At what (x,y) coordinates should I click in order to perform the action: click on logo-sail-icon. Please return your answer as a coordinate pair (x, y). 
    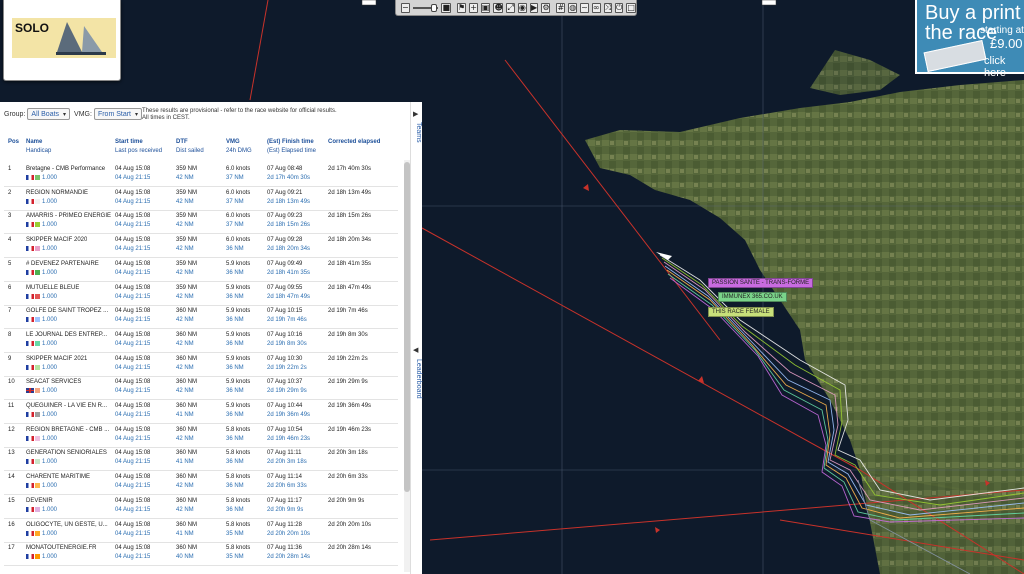
    Looking at the image, I should click on (81, 38).